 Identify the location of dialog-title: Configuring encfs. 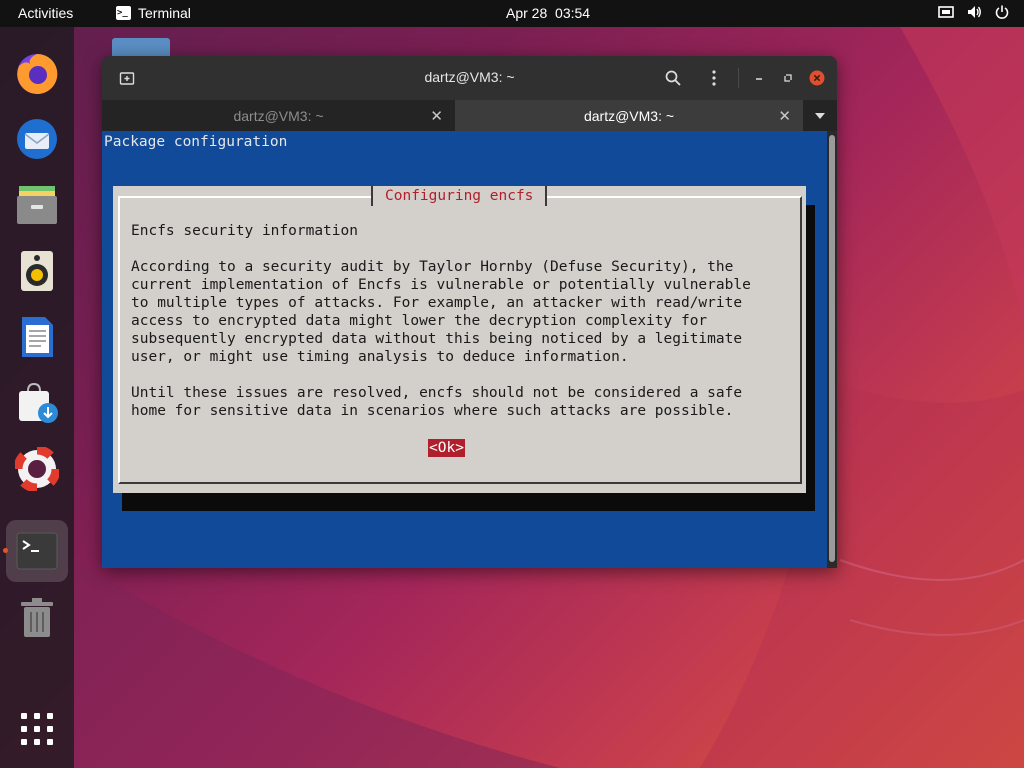
(459, 196).